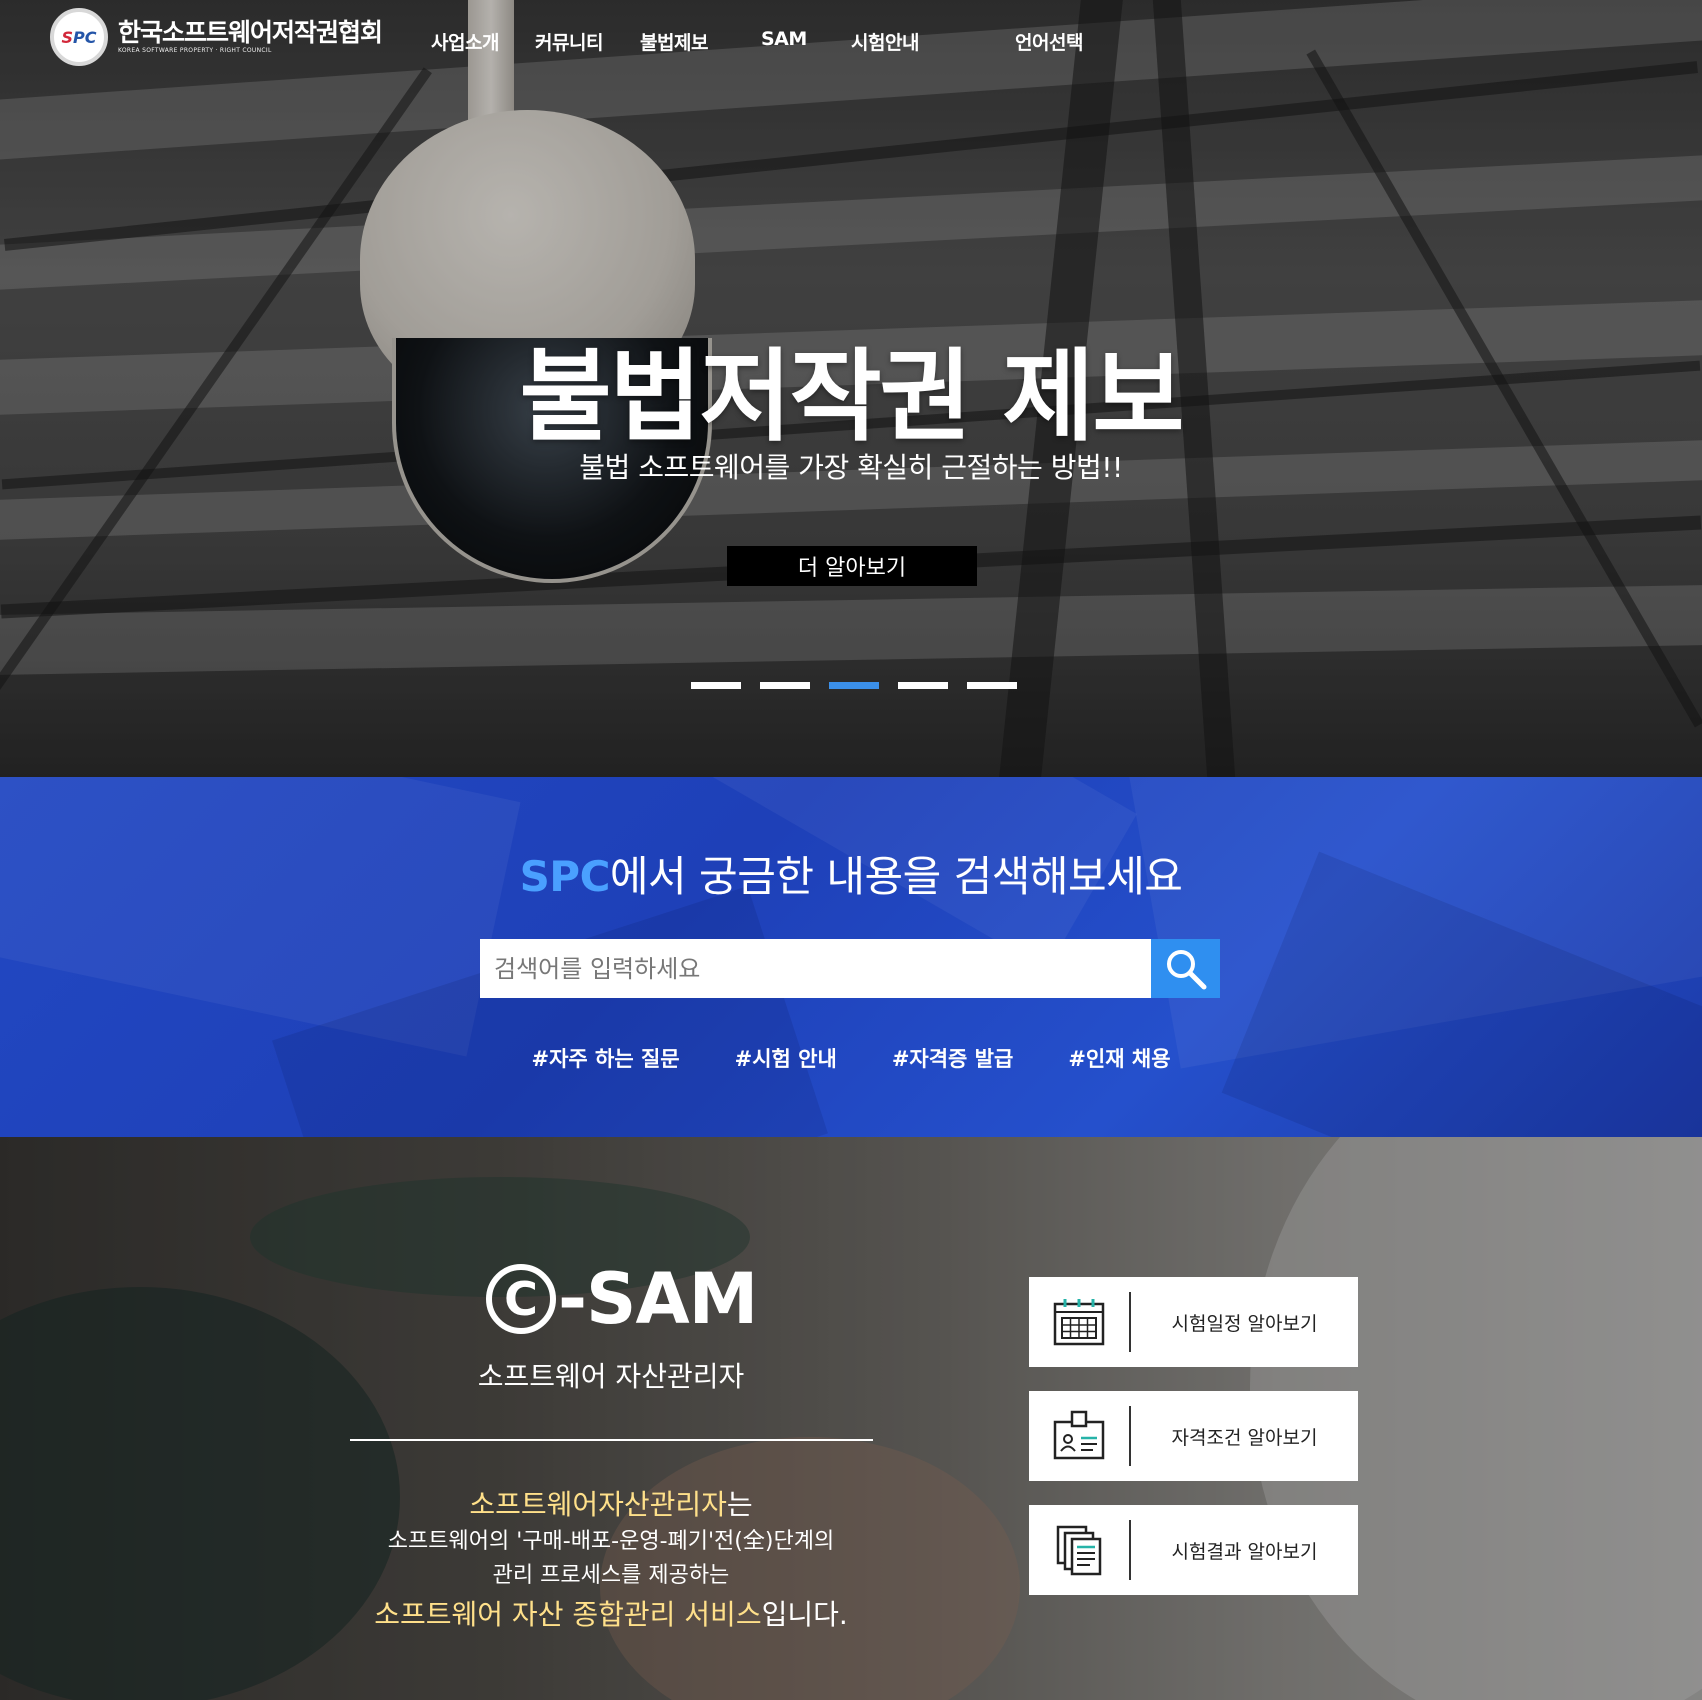  I want to click on copyright-c-icon: C, so click(521, 1299).